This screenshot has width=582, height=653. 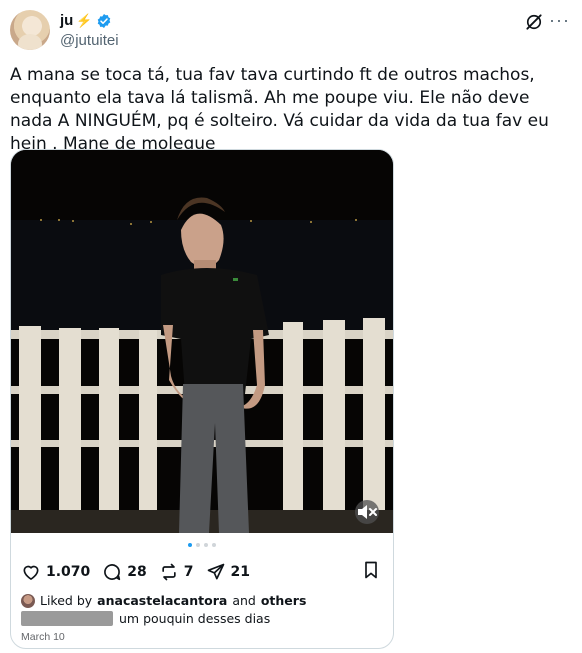 What do you see at coordinates (195, 618) in the screenshot?
I see `post-caption: um pouquin desses dias` at bounding box center [195, 618].